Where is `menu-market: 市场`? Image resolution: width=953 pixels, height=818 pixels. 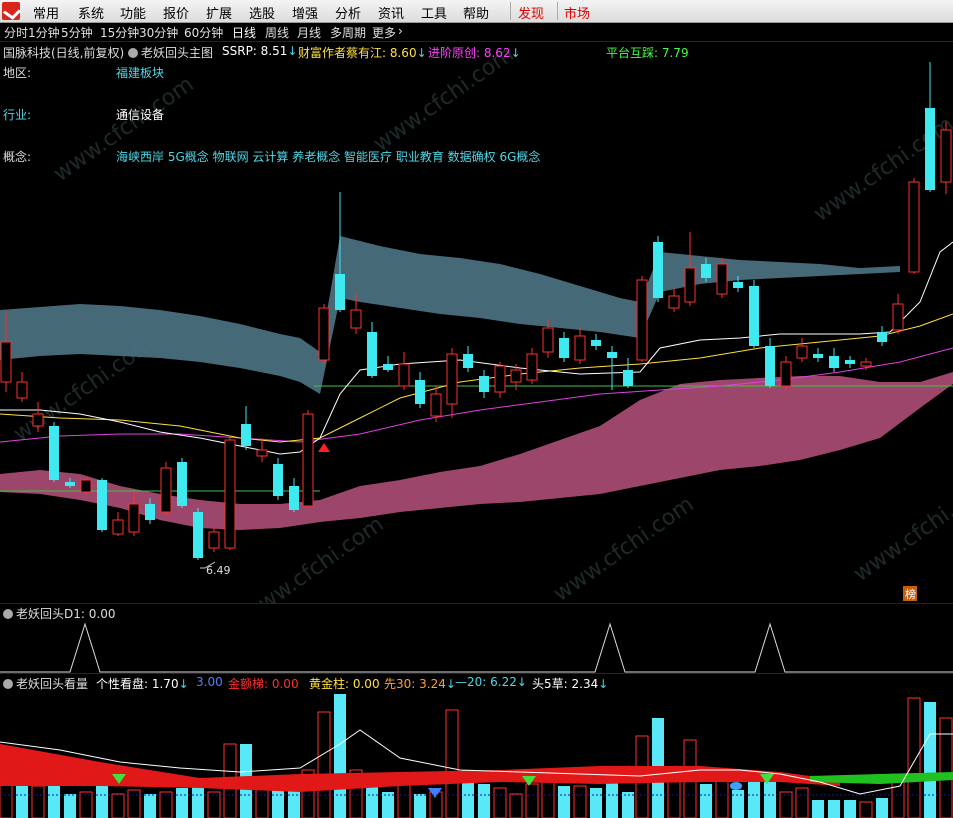
menu-market: 市场 is located at coordinates (577, 12).